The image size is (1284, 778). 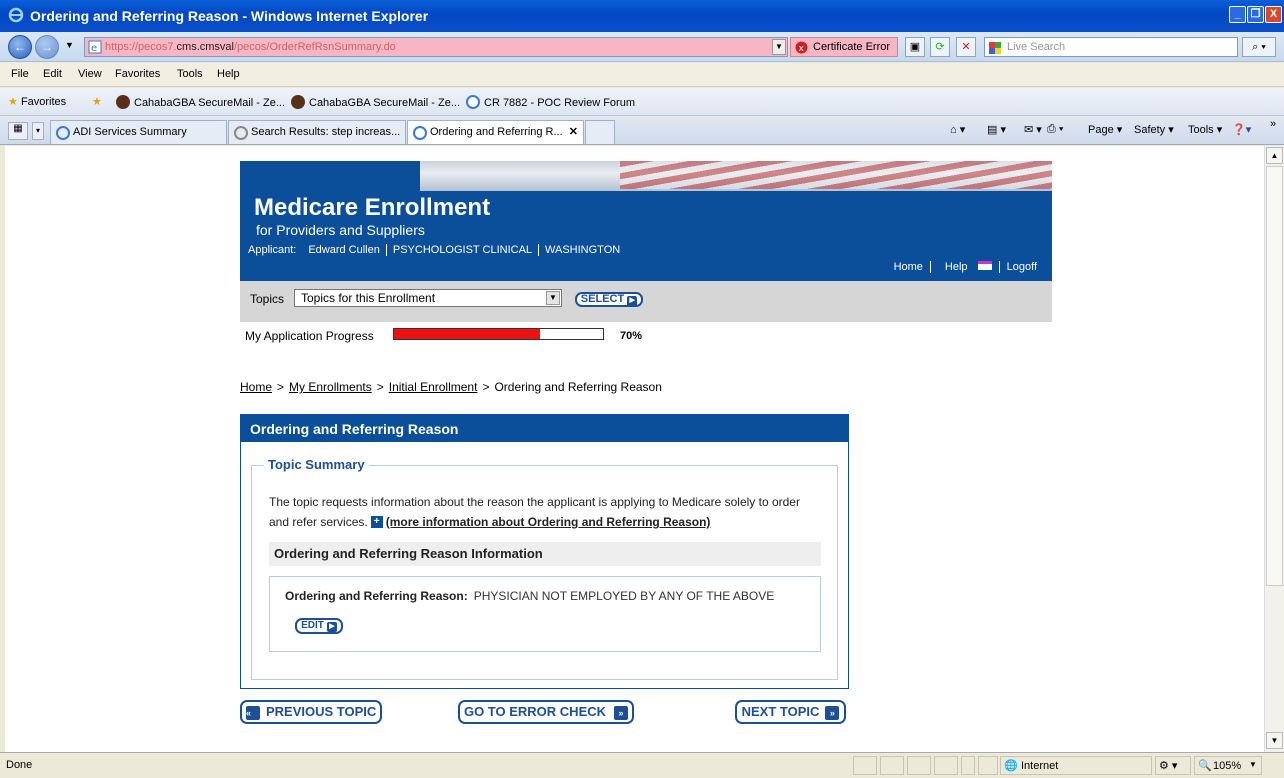 What do you see at coordinates (844, 47) in the screenshot?
I see `certificate-error-button: x Certificate Error` at bounding box center [844, 47].